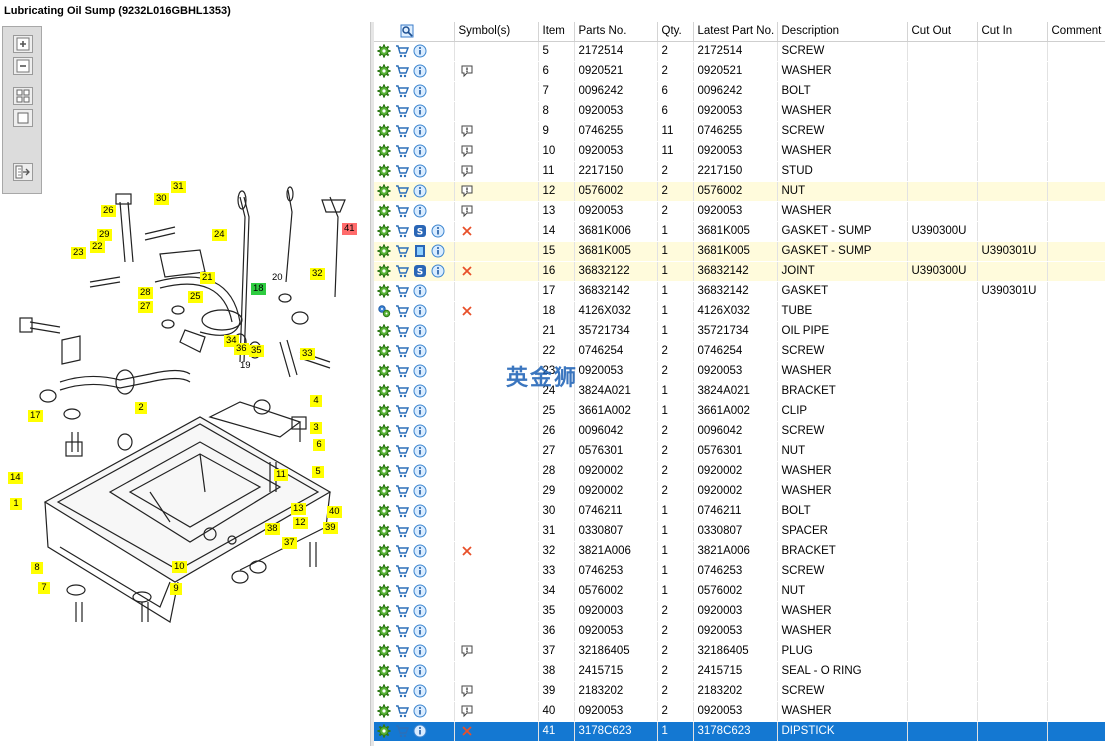 The image size is (1105, 746). I want to click on callout-label: 14, so click(15, 478).